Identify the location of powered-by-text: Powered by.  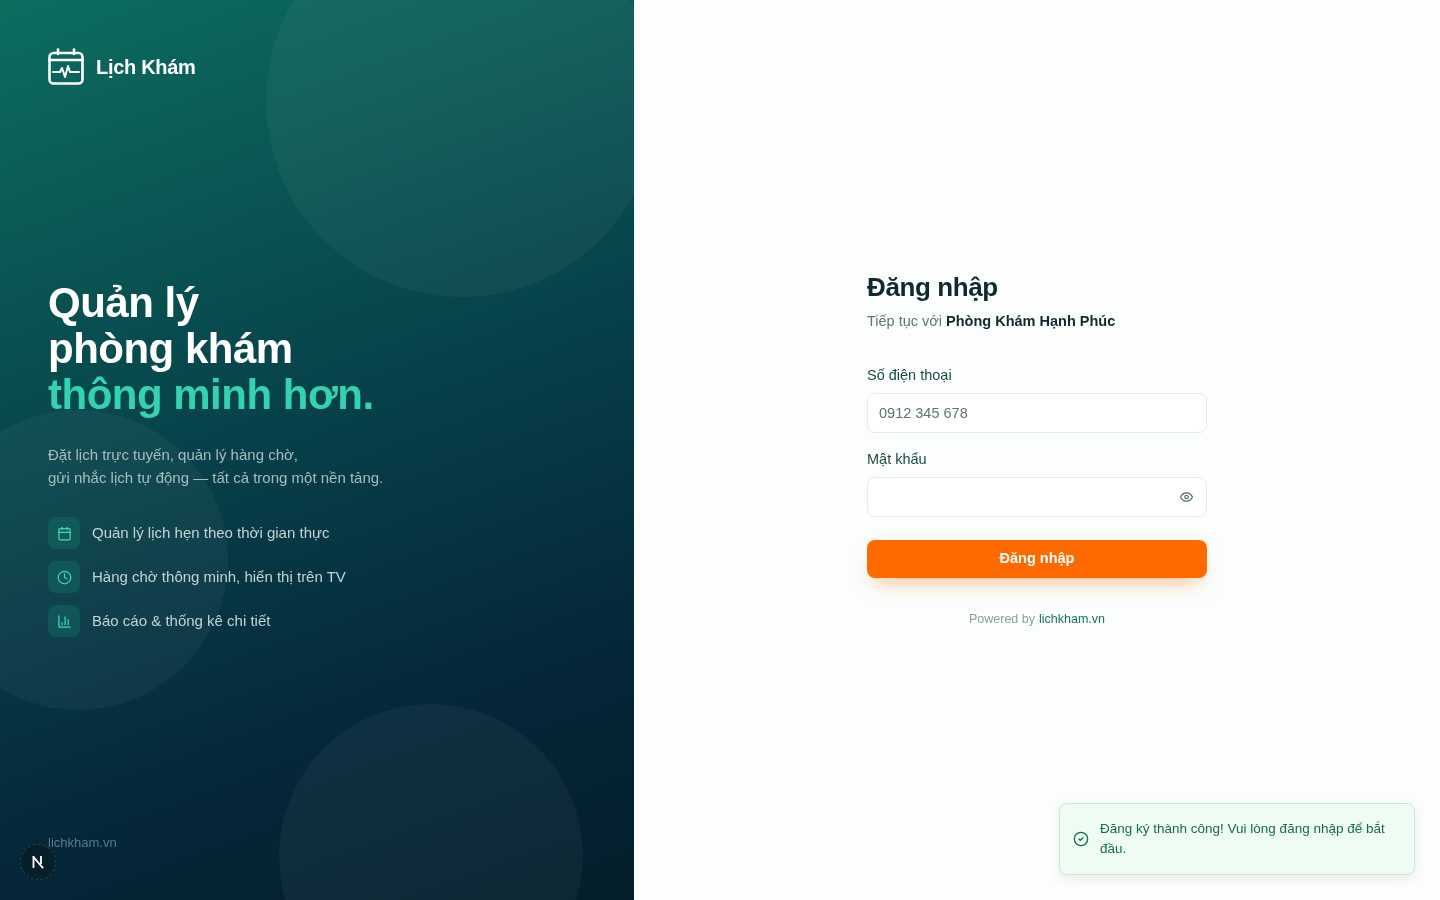
(1002, 619).